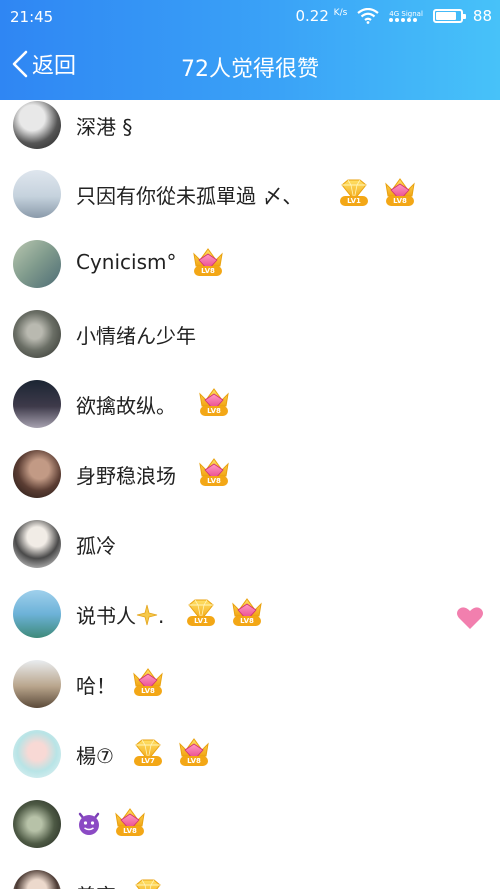 The width and height of the screenshot is (500, 889). I want to click on list-item: 哈！ LV8, so click(250, 684).